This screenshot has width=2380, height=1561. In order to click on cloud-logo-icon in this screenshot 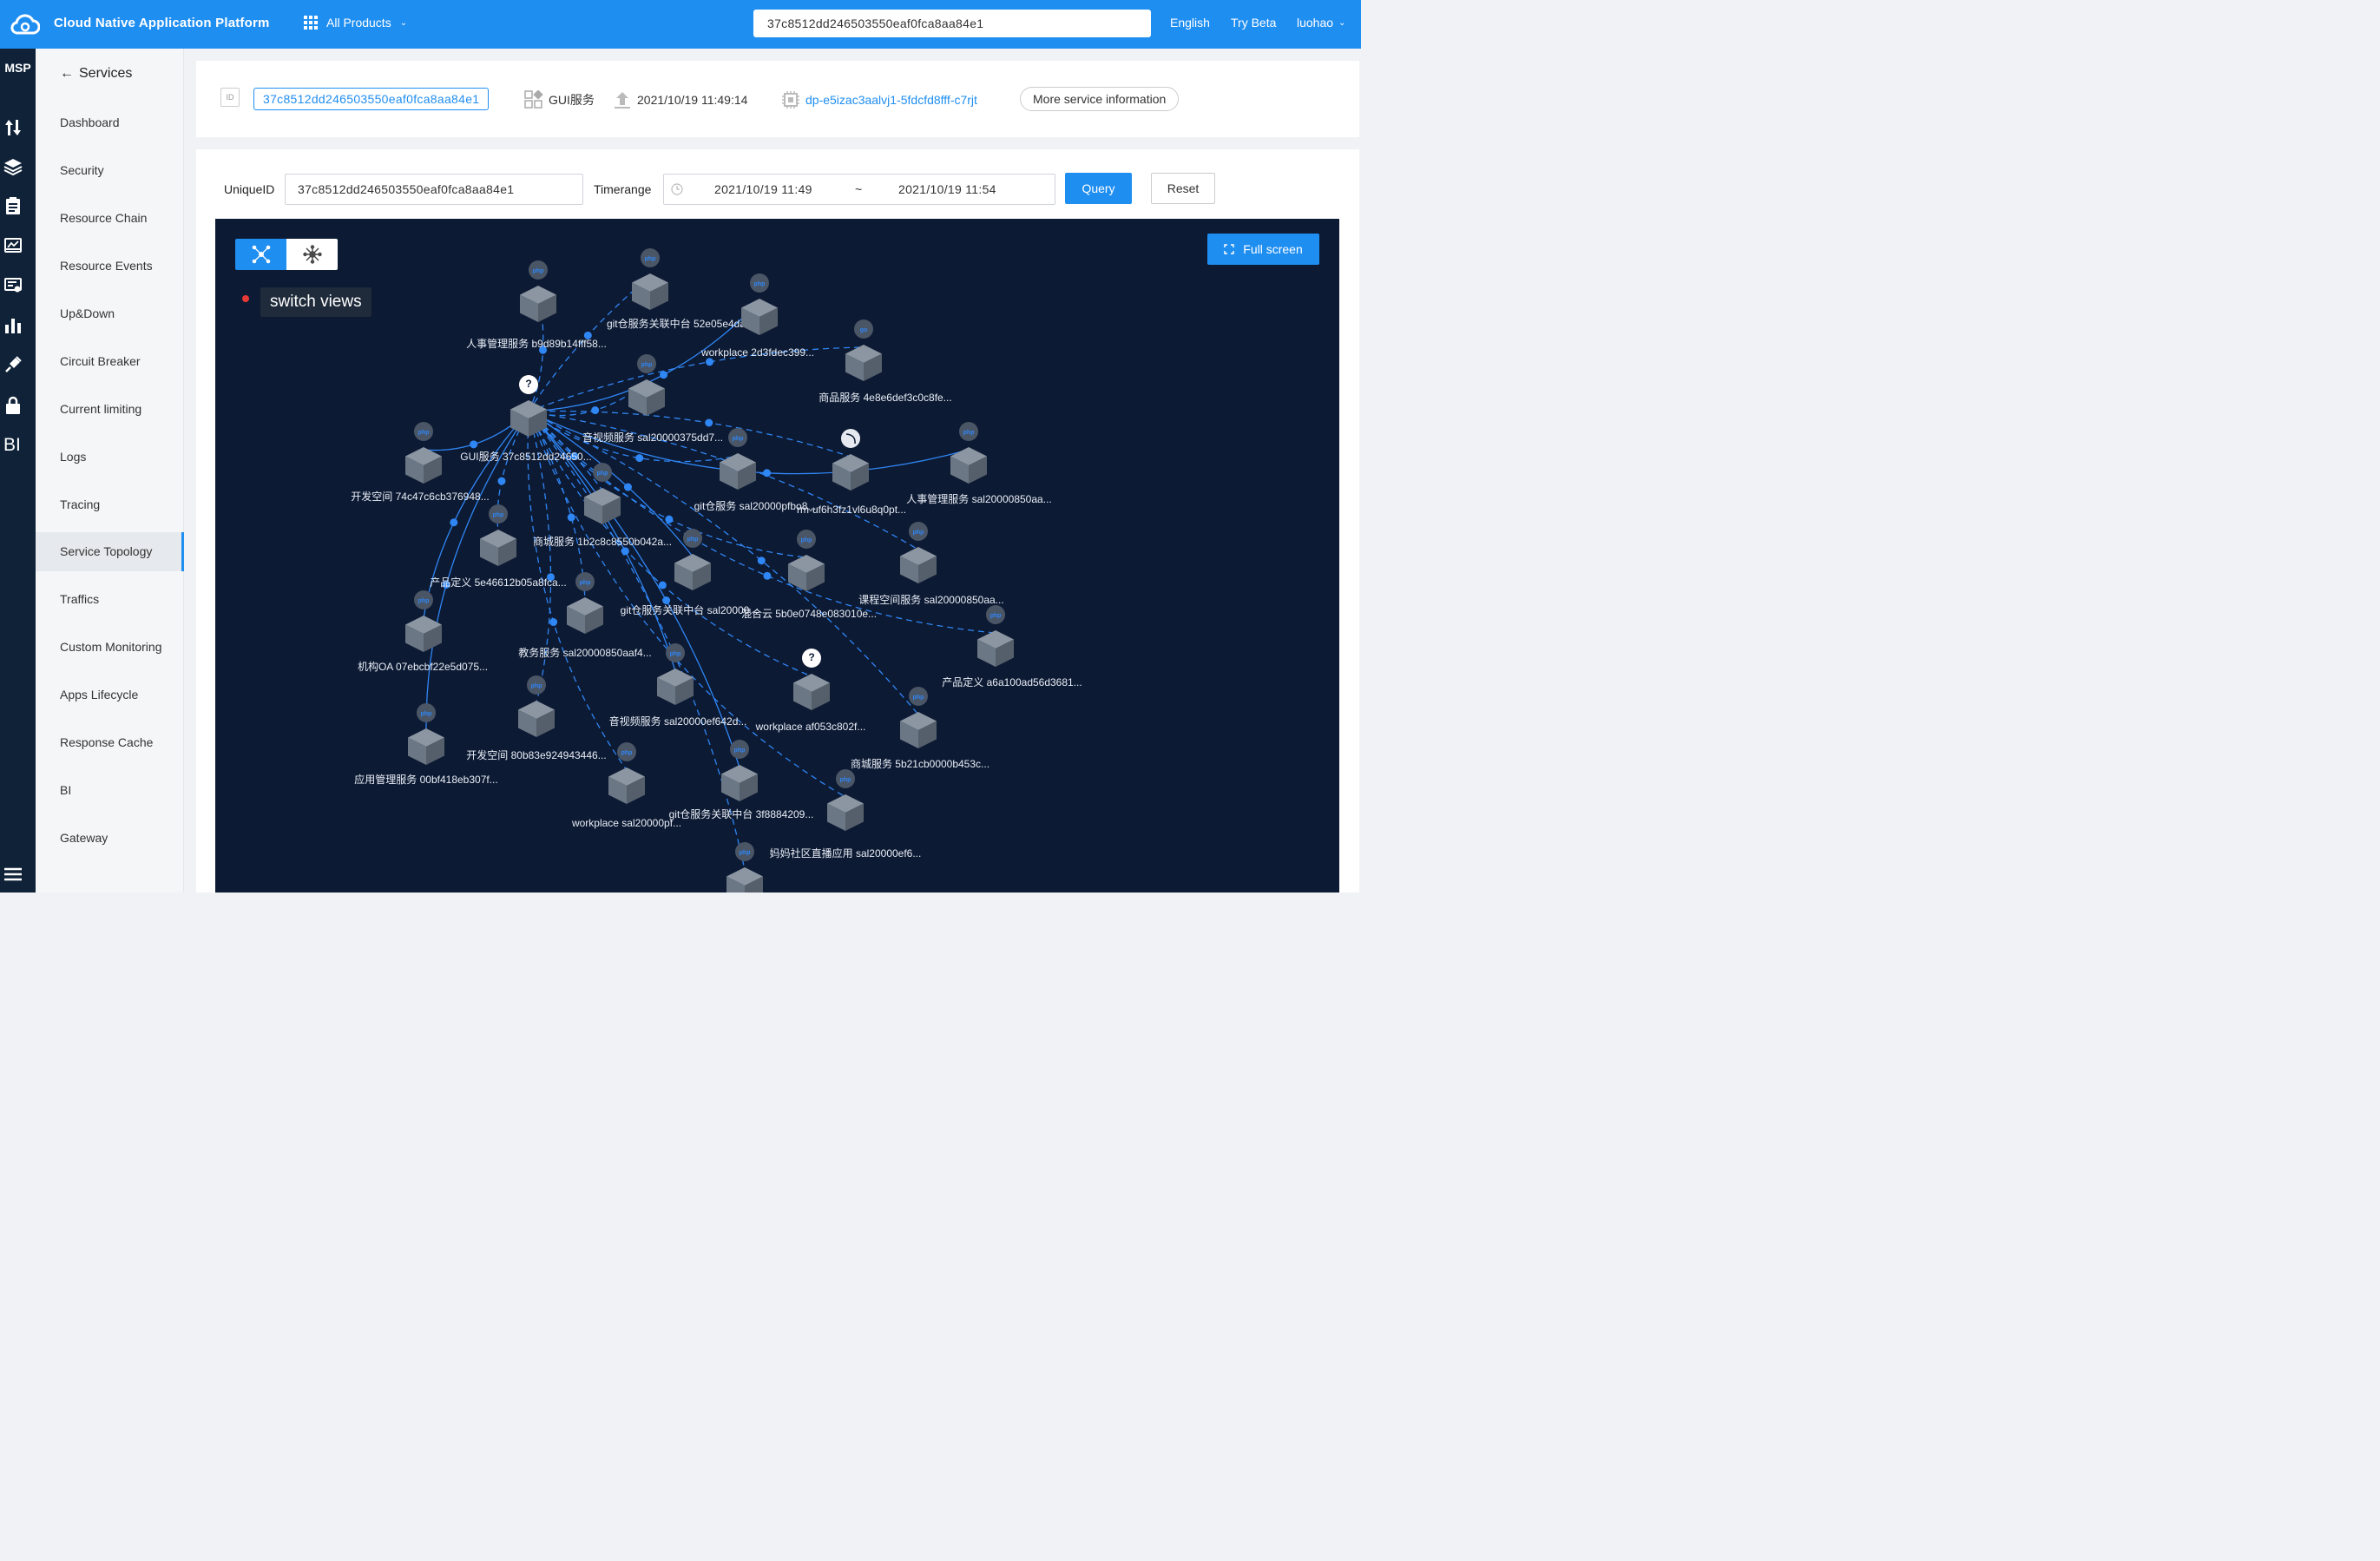, I will do `click(25, 24)`.